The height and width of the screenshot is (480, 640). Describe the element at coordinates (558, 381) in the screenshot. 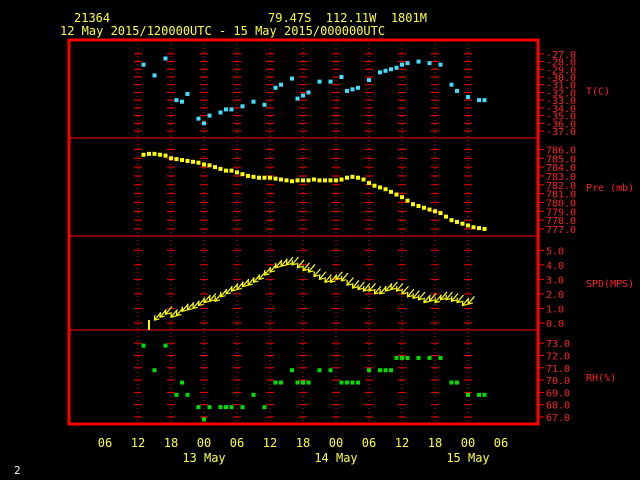

I see `y-tick-label: 70.0` at that location.